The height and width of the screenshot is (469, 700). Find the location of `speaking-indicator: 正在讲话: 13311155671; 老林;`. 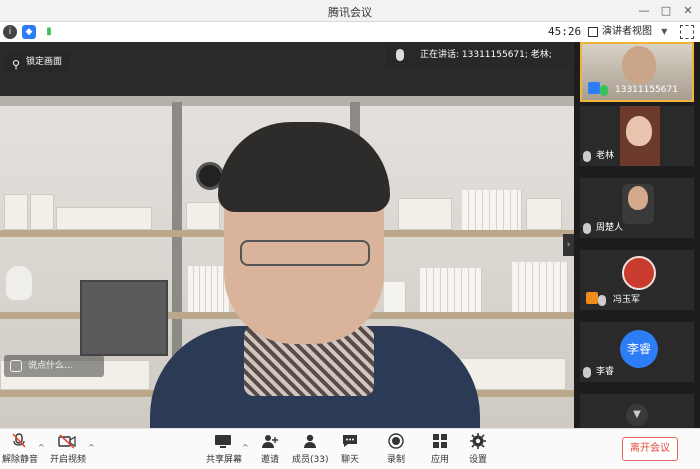

speaking-indicator: 正在讲话: 13311155671; 老林; is located at coordinates (479, 55).